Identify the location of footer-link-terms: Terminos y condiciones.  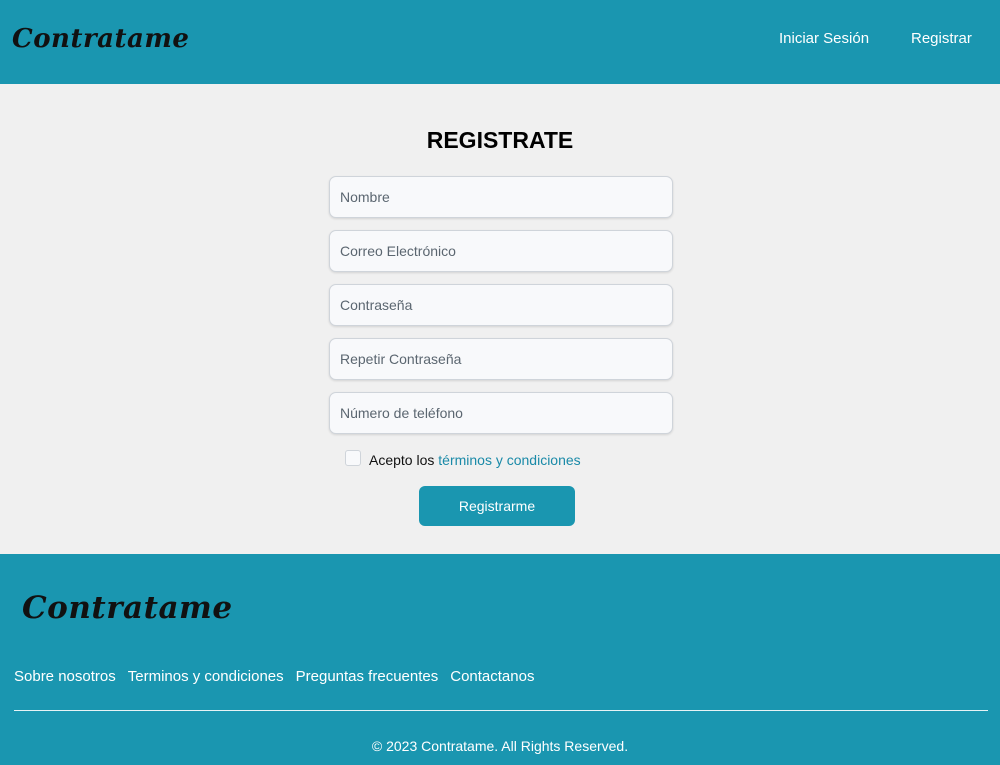
(206, 676).